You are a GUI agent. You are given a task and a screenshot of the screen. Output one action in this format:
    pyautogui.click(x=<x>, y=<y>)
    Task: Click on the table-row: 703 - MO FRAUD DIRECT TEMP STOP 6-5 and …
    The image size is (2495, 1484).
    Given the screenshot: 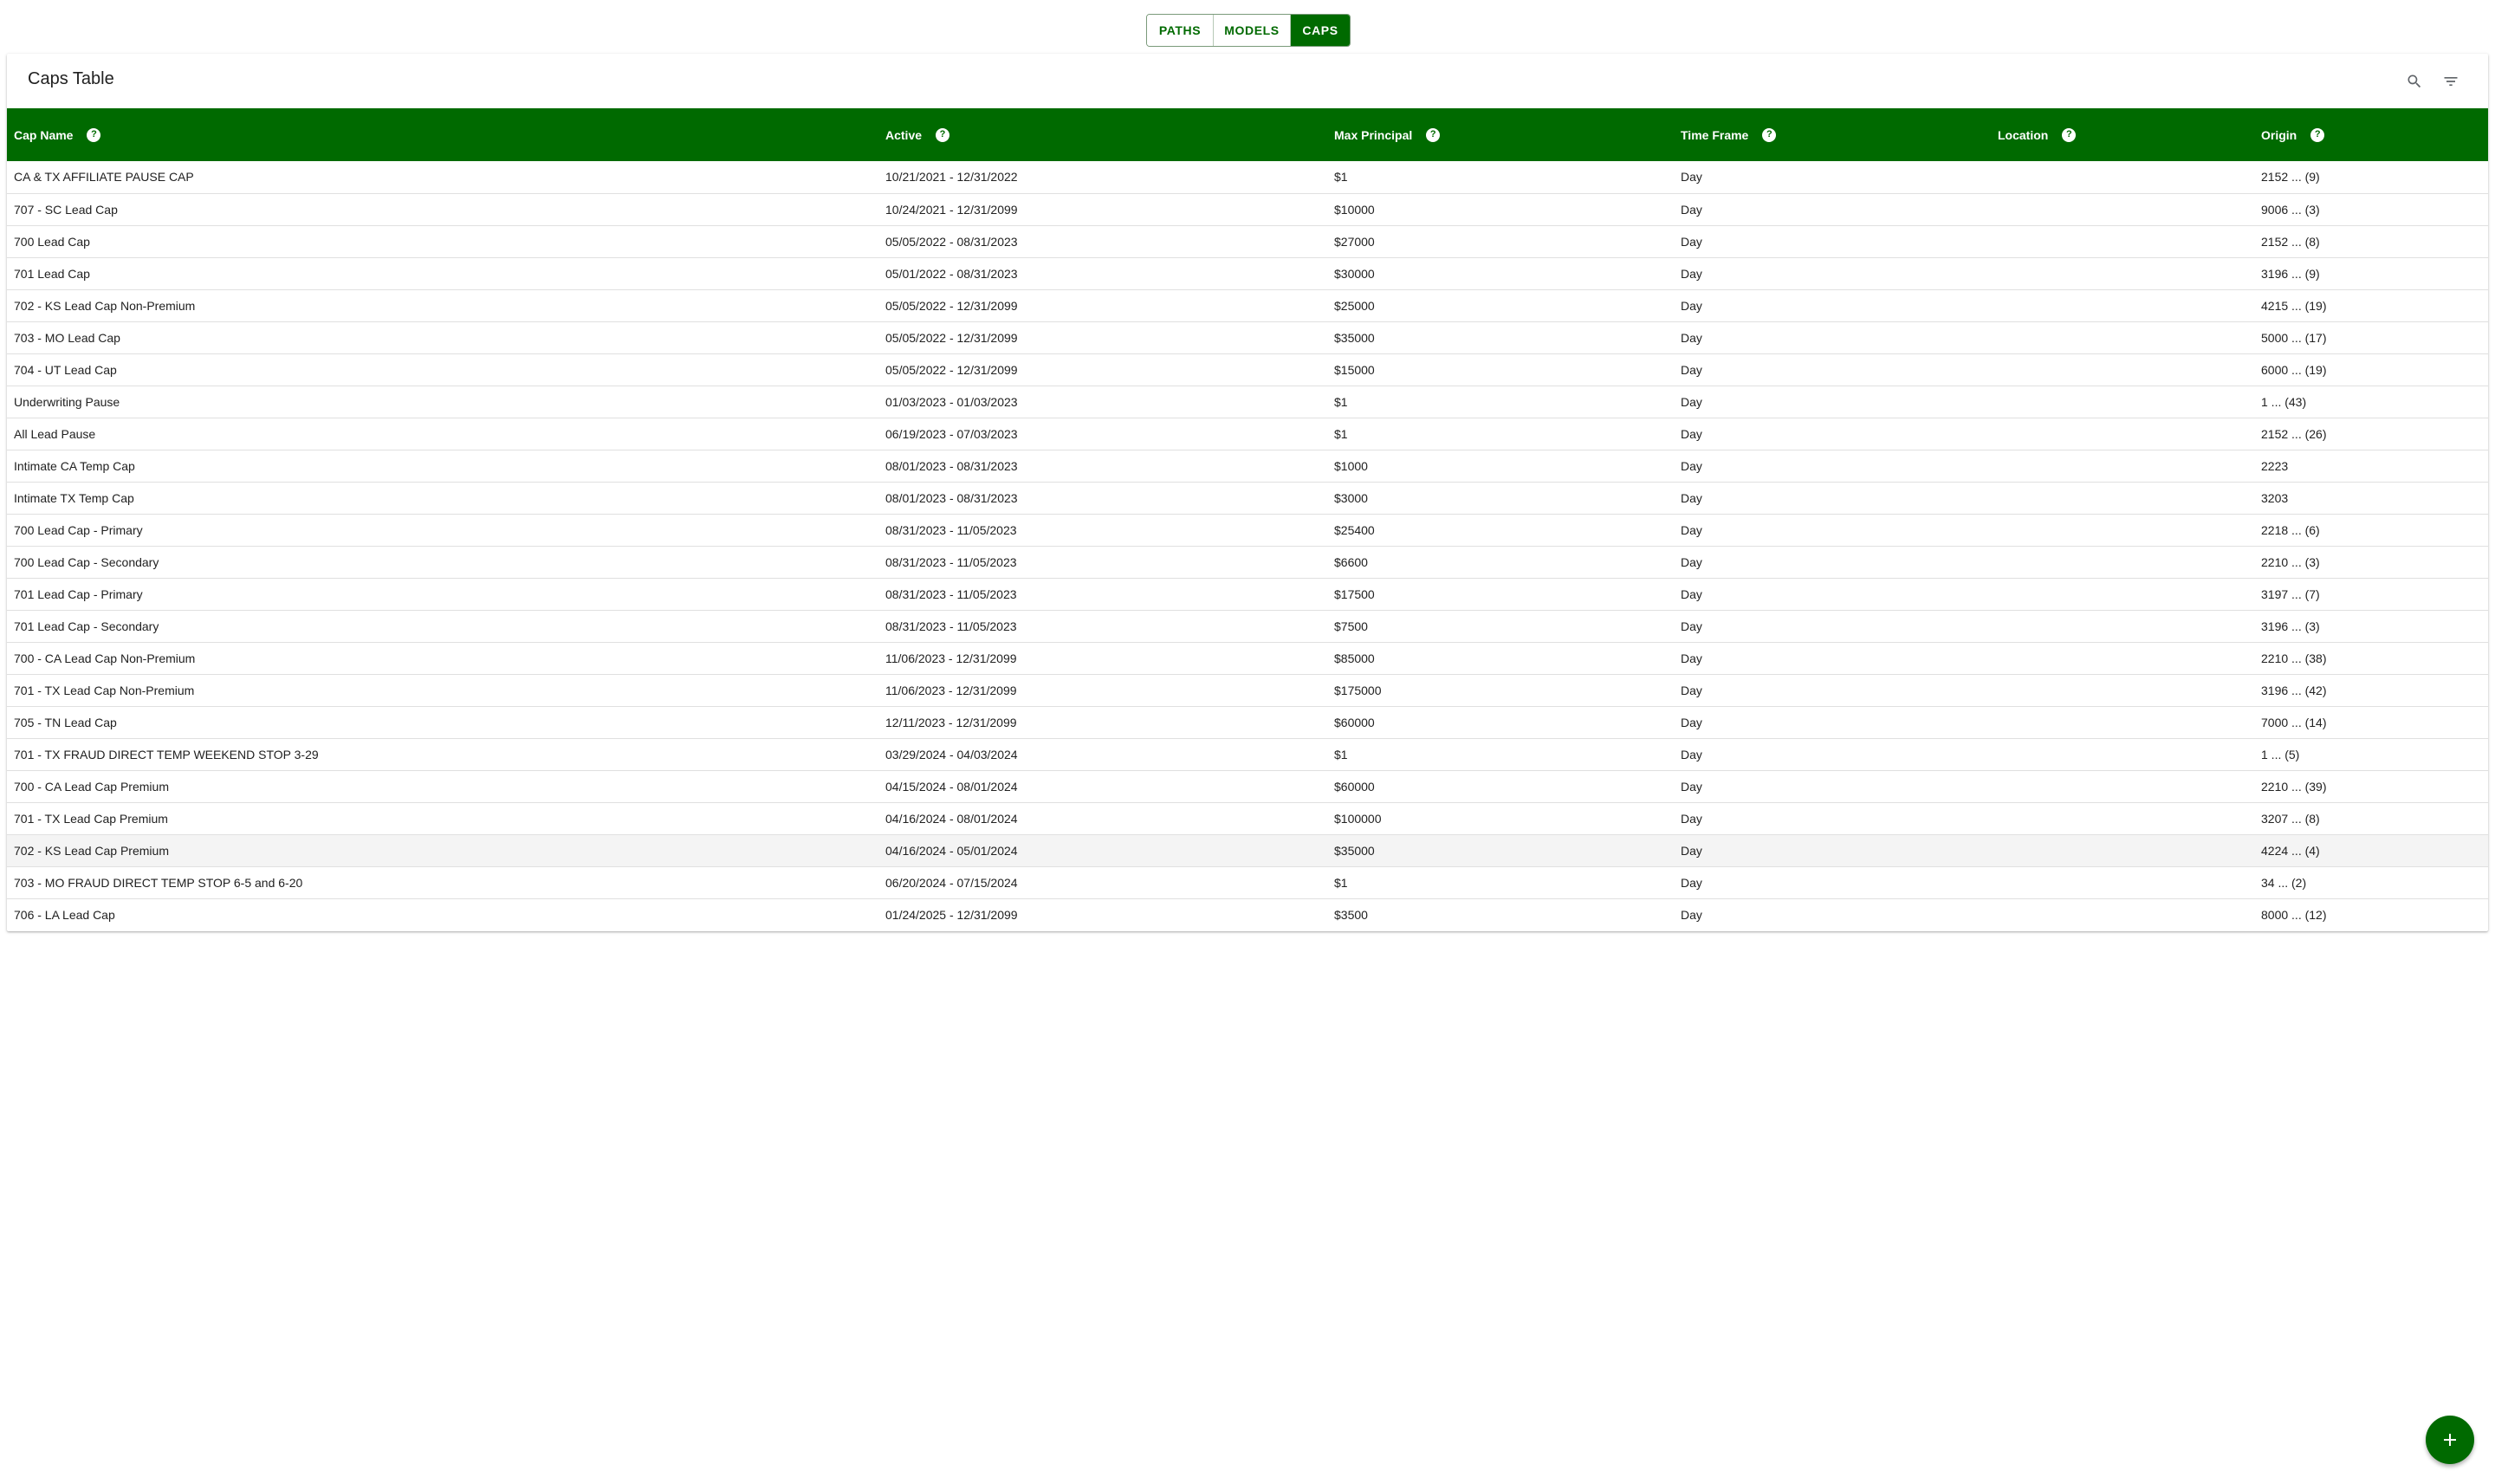 What is the action you would take?
    pyautogui.click(x=1247, y=882)
    